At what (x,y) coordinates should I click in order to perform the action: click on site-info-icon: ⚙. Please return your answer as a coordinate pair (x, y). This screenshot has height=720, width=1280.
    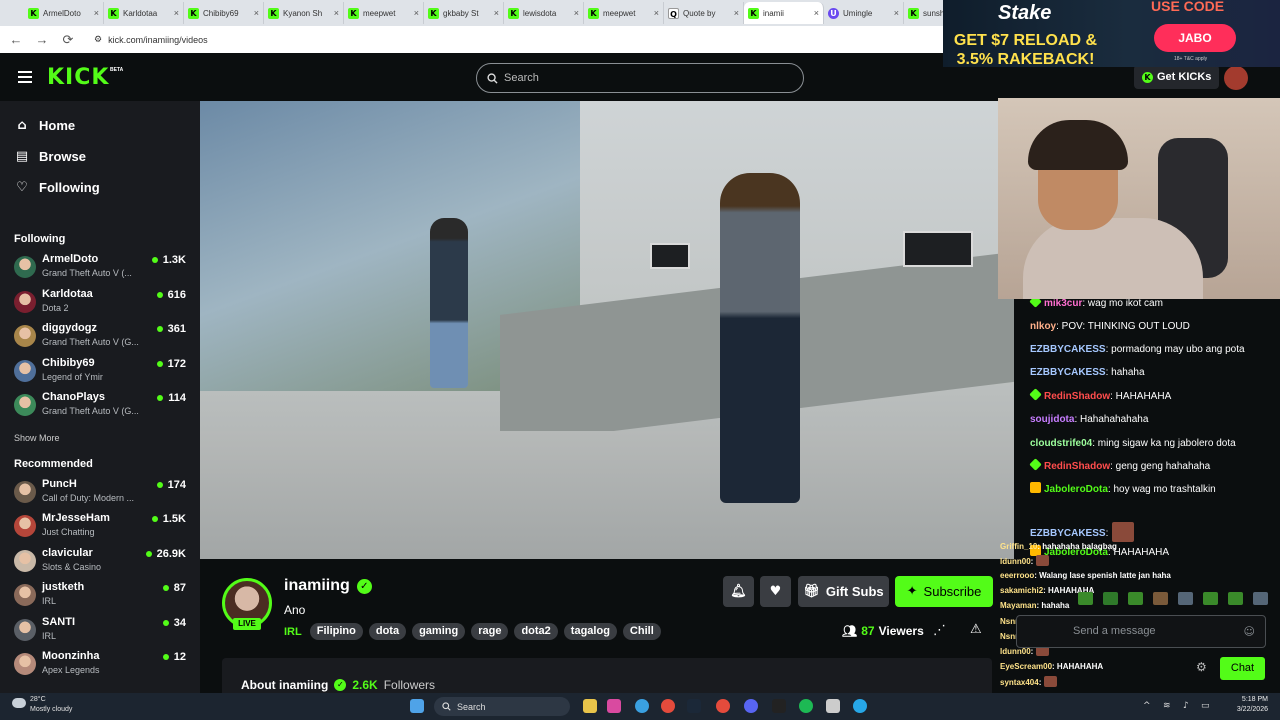
    Looking at the image, I should click on (98, 39).